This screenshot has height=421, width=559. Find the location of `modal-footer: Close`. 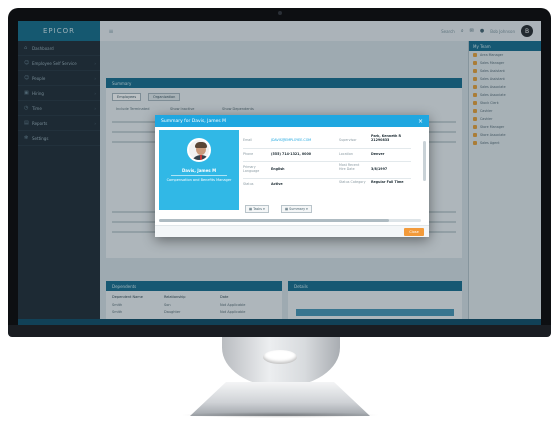

modal-footer: Close is located at coordinates (292, 231).